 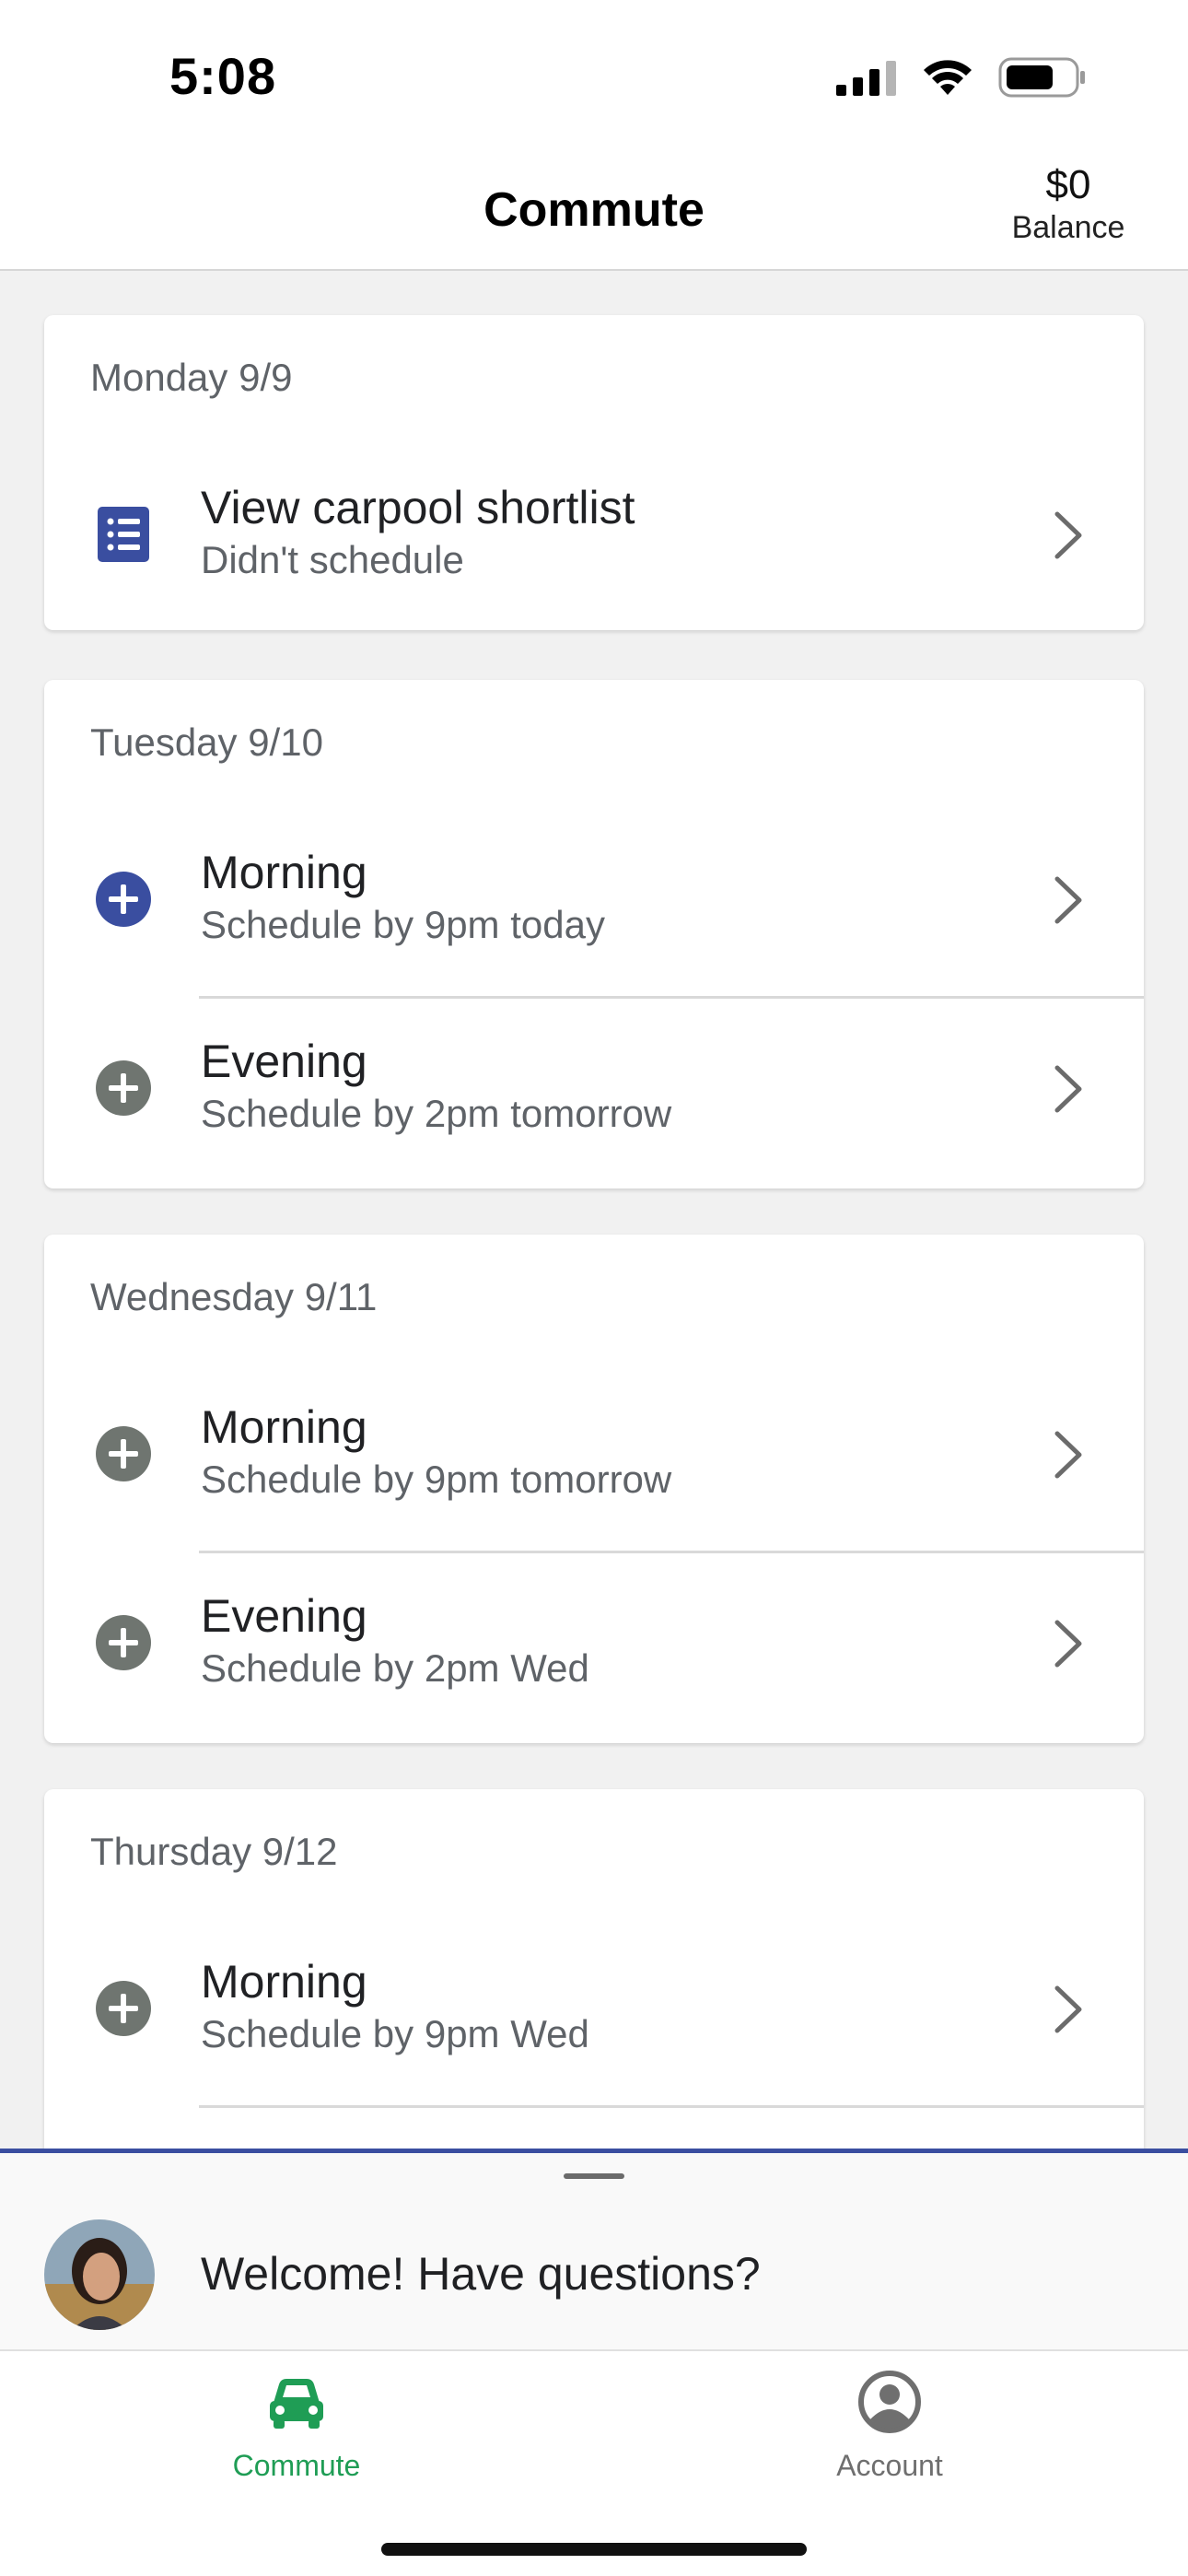 I want to click on app-header: Commute $0 Balance, so click(x=594, y=214).